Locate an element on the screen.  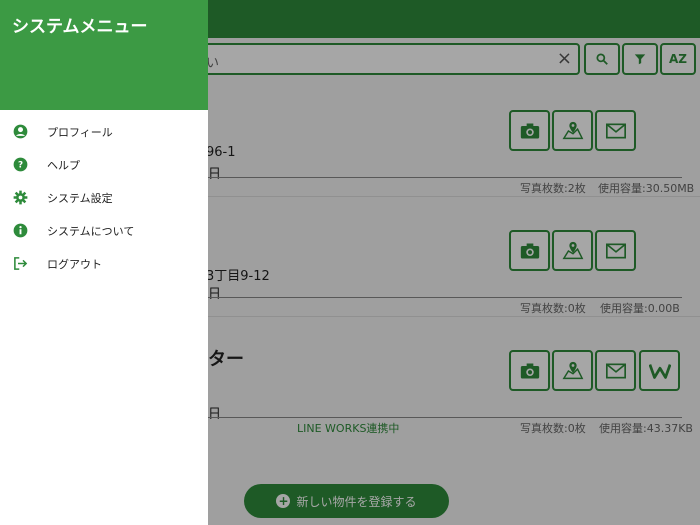
menu-item-settings: システム設定 is located at coordinates (104, 197).